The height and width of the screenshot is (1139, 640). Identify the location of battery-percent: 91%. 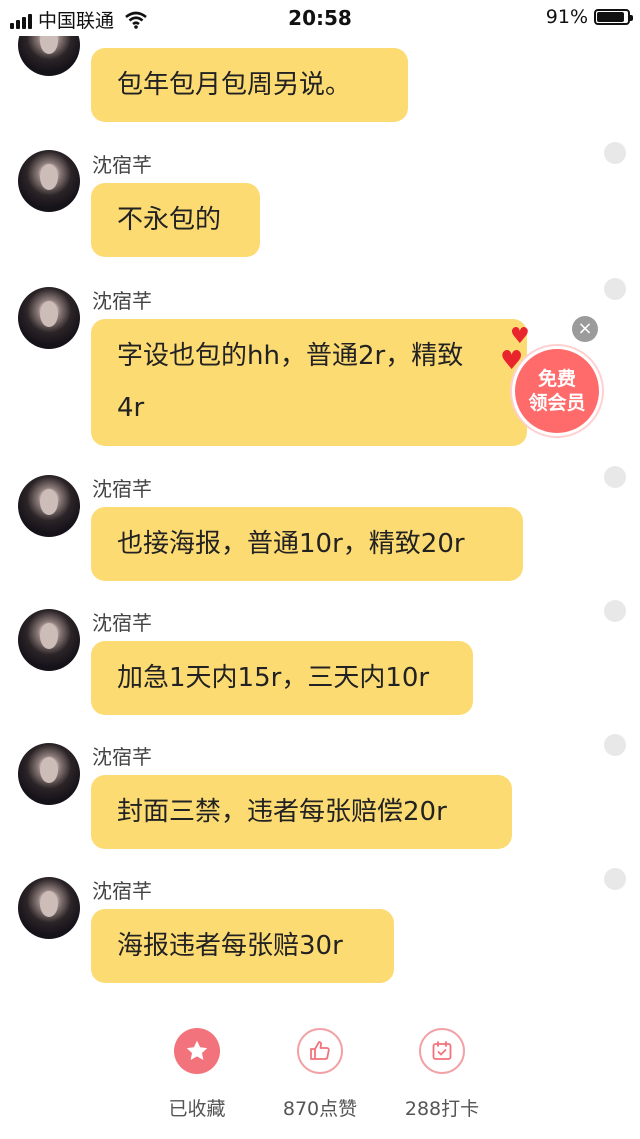
(566, 17).